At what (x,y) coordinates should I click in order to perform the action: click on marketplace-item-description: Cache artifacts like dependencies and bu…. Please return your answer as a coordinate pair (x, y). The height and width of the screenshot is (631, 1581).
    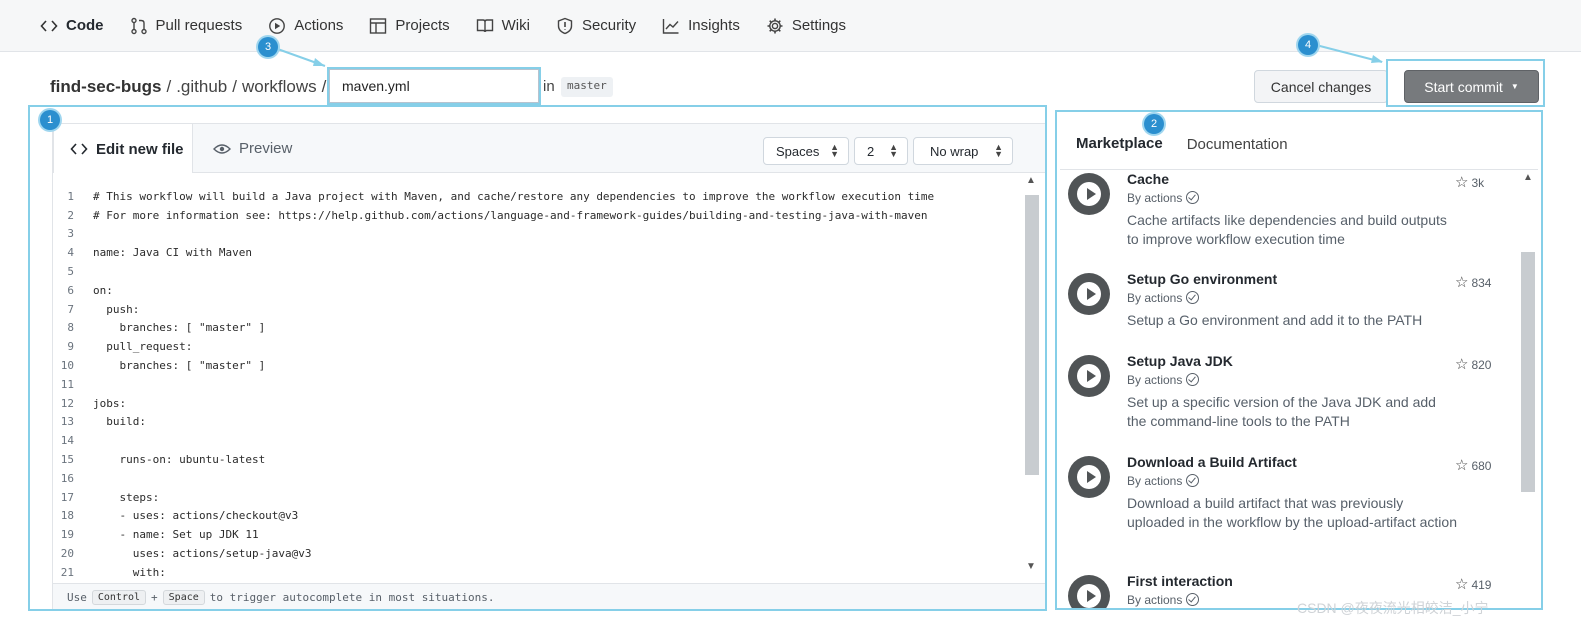
    Looking at the image, I should click on (1287, 229).